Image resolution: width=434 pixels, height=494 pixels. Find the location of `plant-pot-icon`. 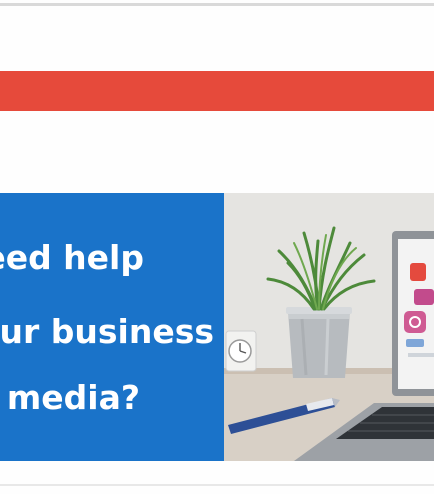

plant-pot-icon is located at coordinates (319, 342).